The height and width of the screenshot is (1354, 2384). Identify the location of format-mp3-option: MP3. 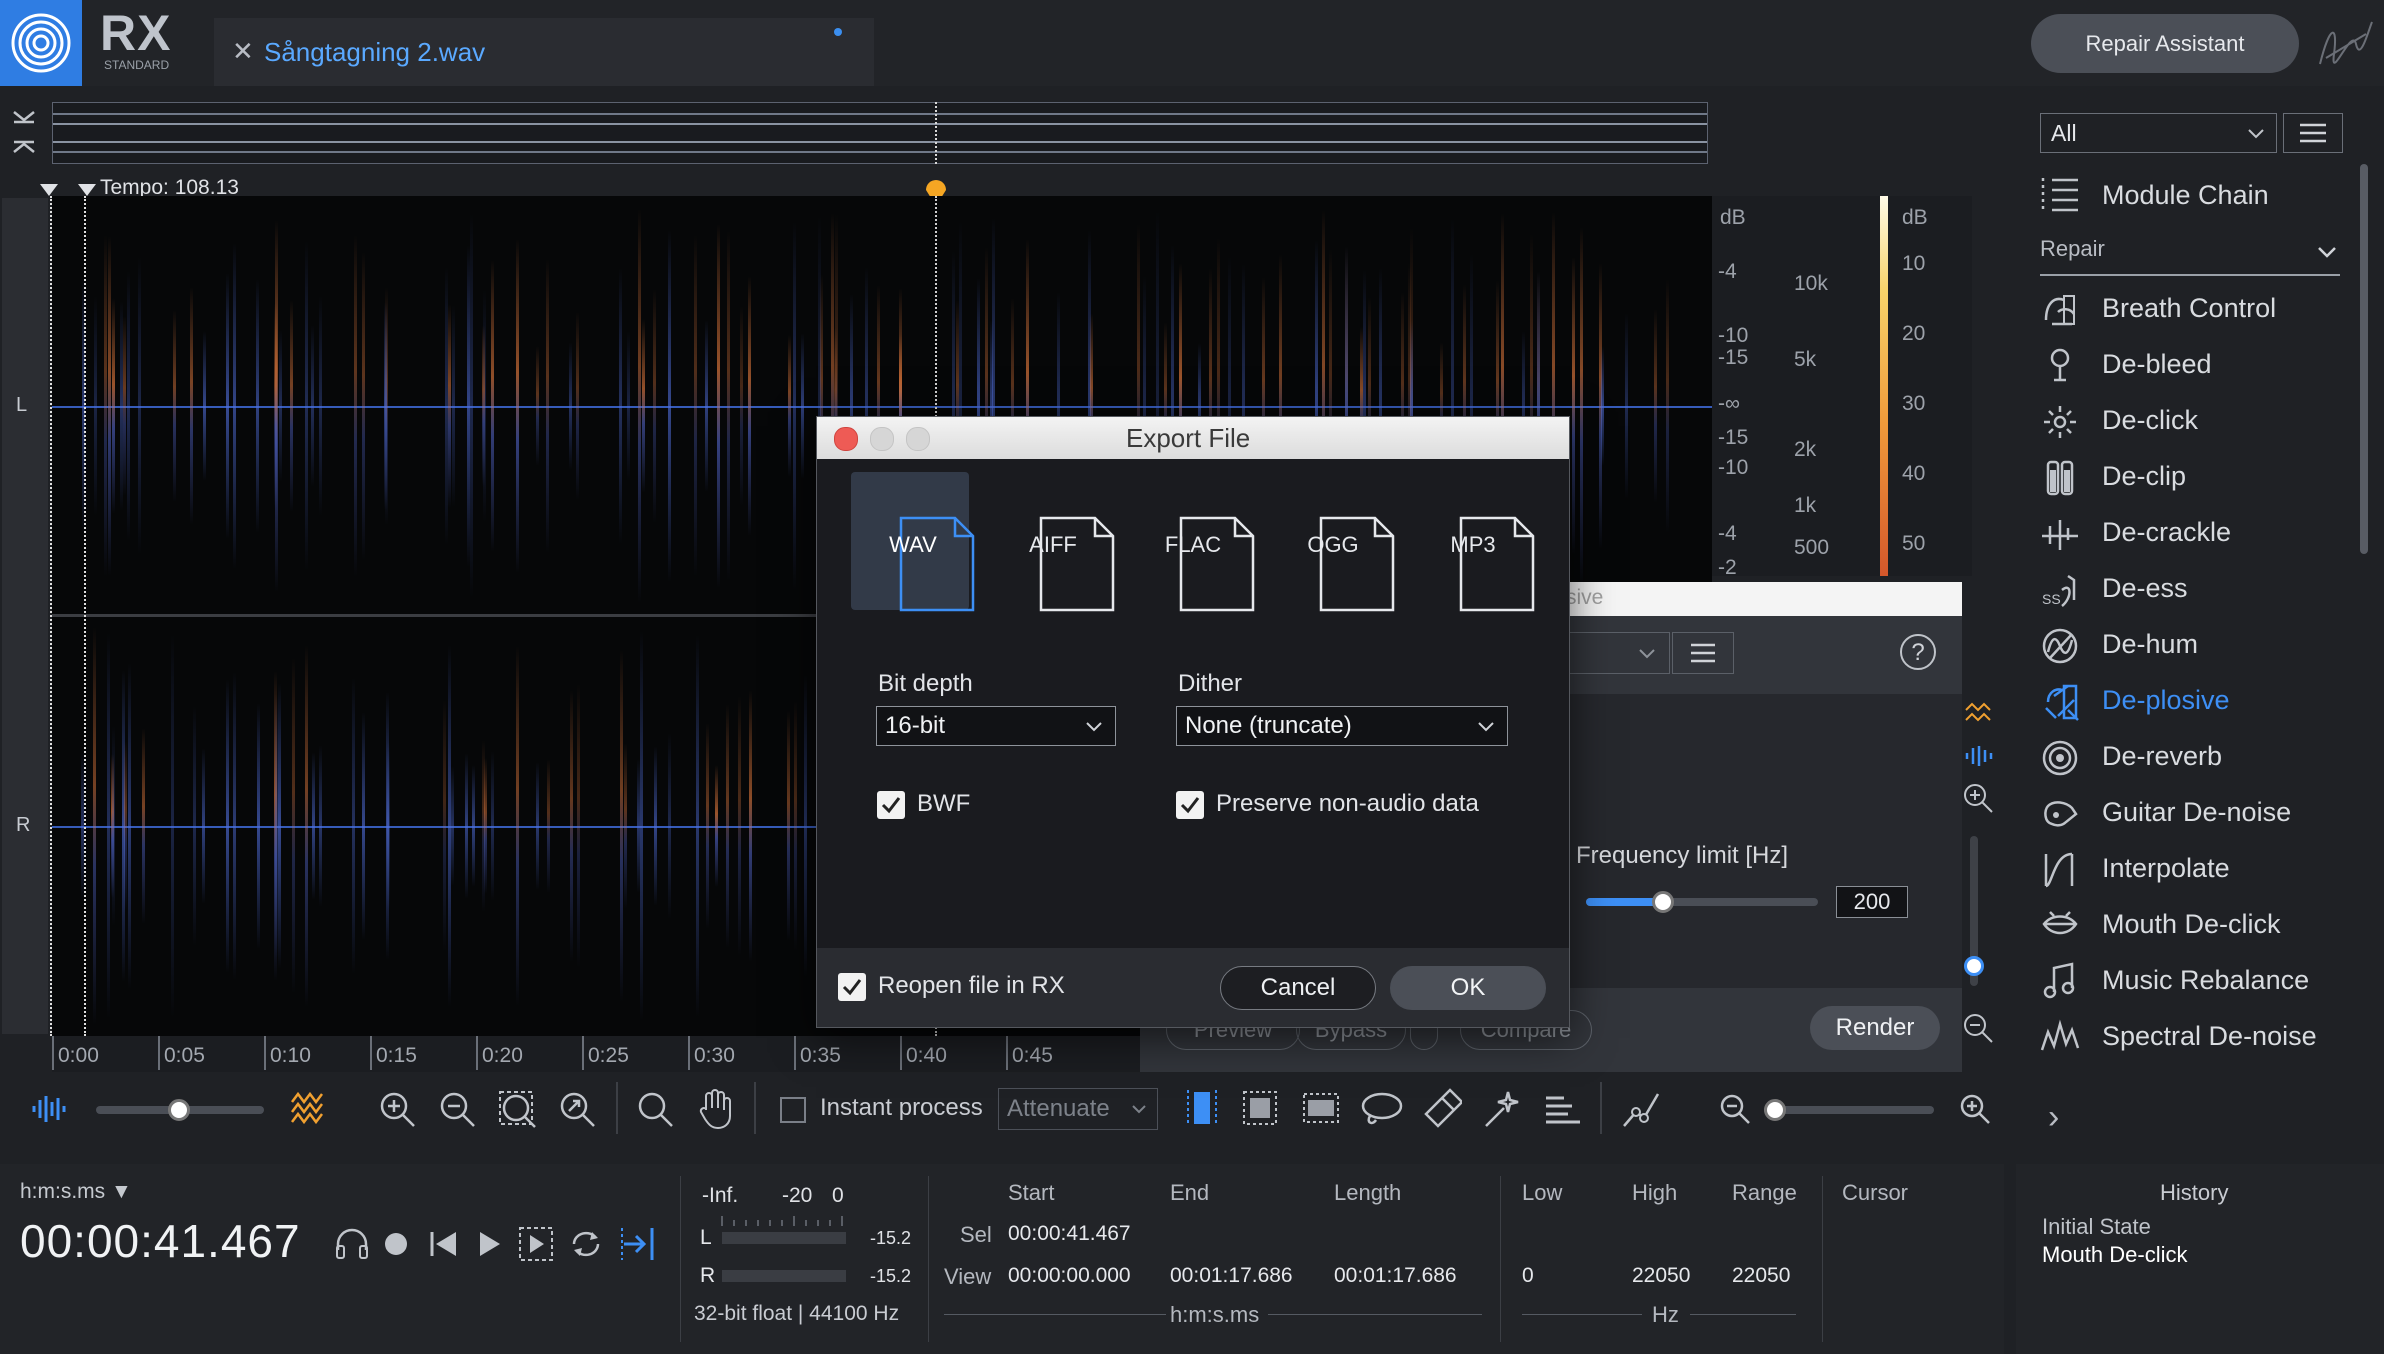
(1473, 542).